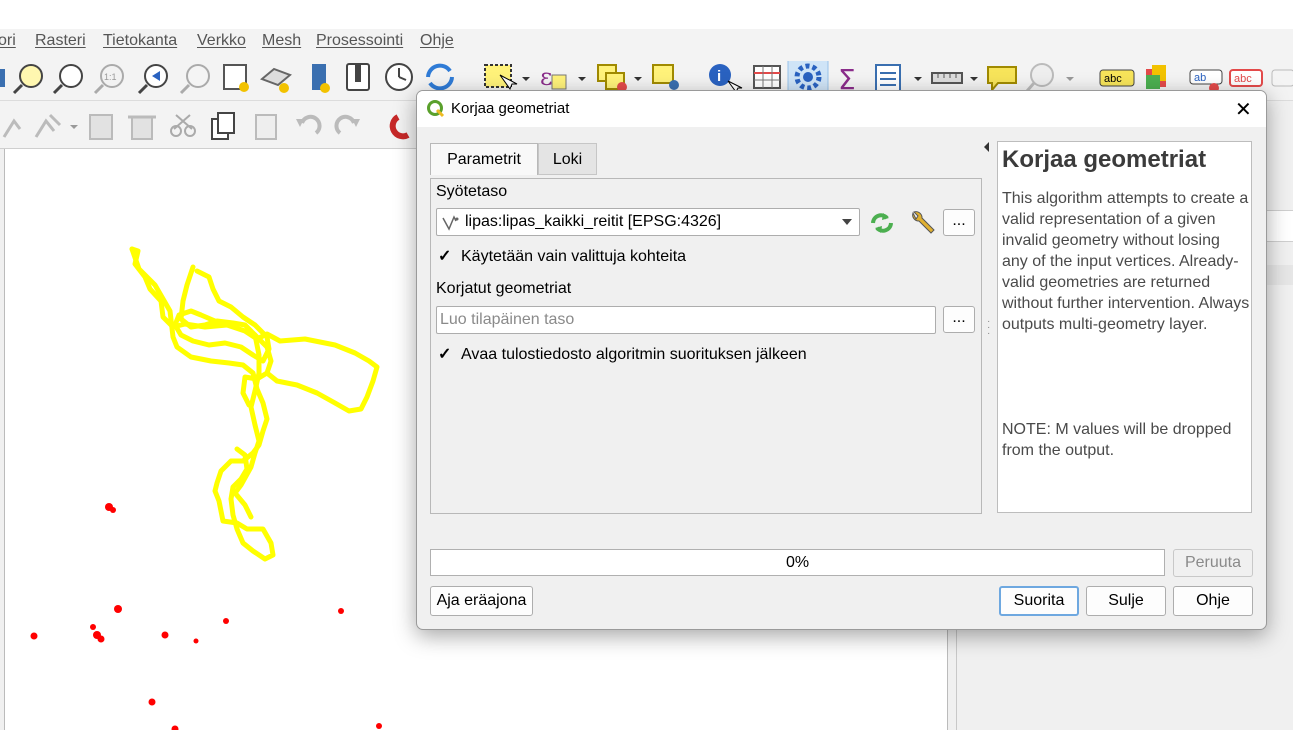 The width and height of the screenshot is (1293, 730). What do you see at coordinates (445, 256) in the screenshot?
I see `selected-only-checkmark: ✓` at bounding box center [445, 256].